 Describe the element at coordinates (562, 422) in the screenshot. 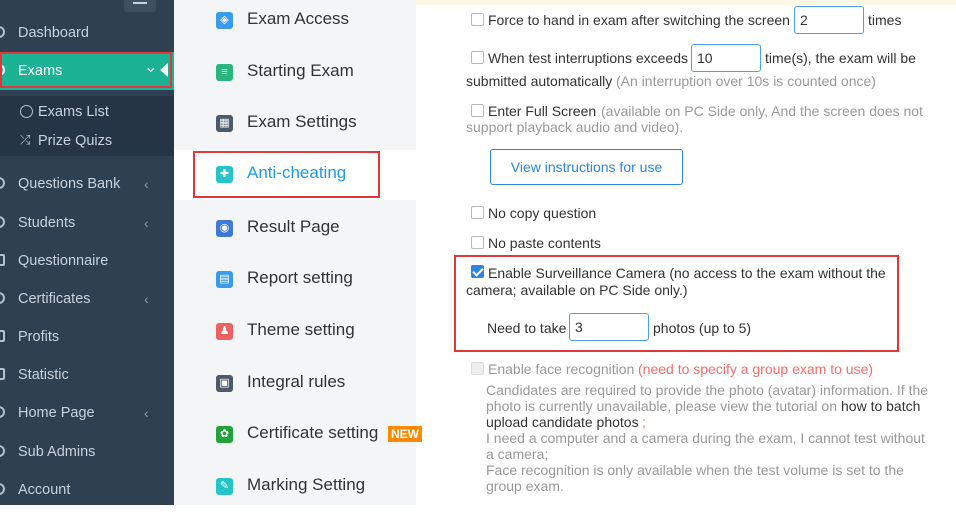

I see `batch-upload-link-cont: upload candidate photos` at that location.